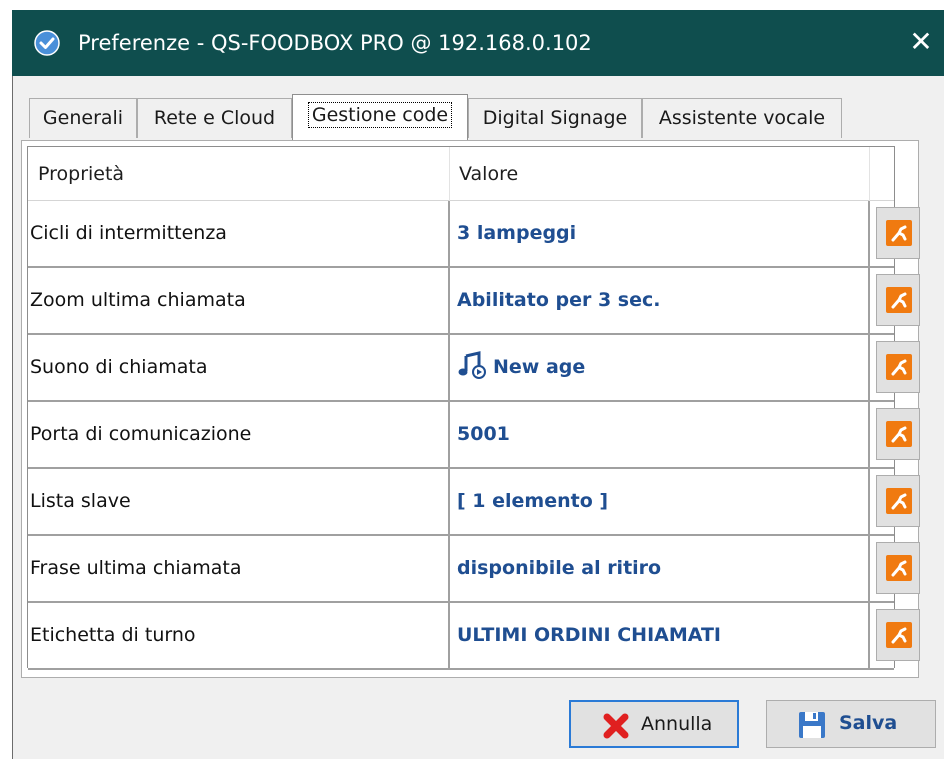 This screenshot has width=944, height=759. Describe the element at coordinates (539, 367) in the screenshot. I see `sound-name: New age` at that location.